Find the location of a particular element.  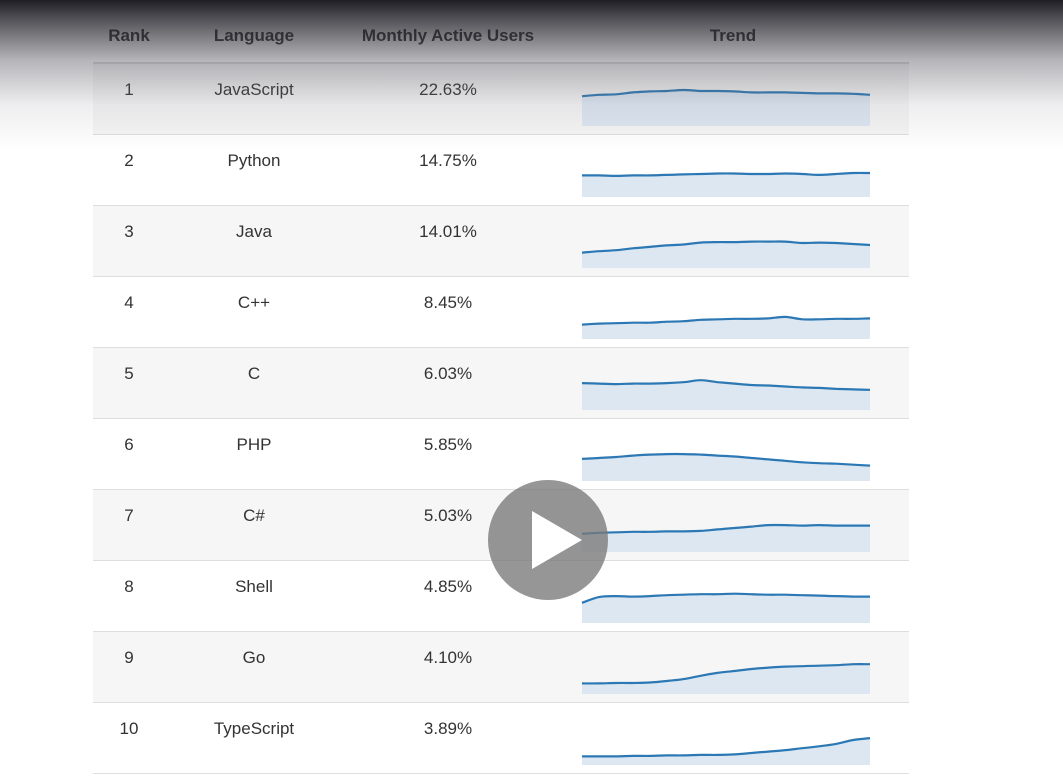

table-row: 4 C++ 8.45% is located at coordinates (501, 312).